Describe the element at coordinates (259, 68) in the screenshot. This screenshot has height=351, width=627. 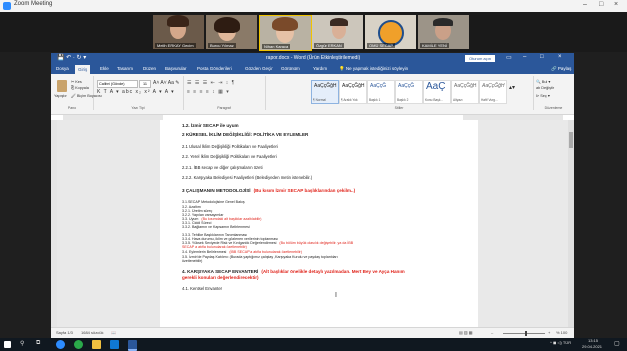
I see `tab-review: Gözden Geçir` at that location.